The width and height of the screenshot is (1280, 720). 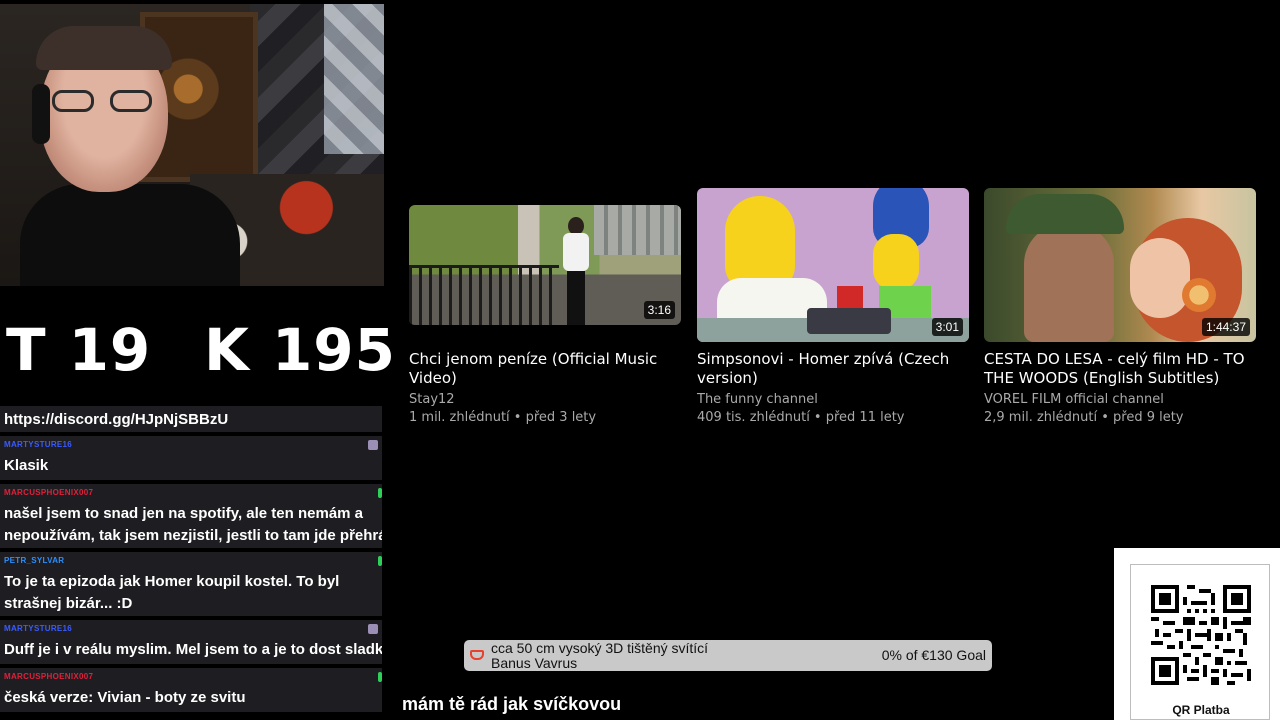 I want to click on webcam-feed, so click(x=192, y=145).